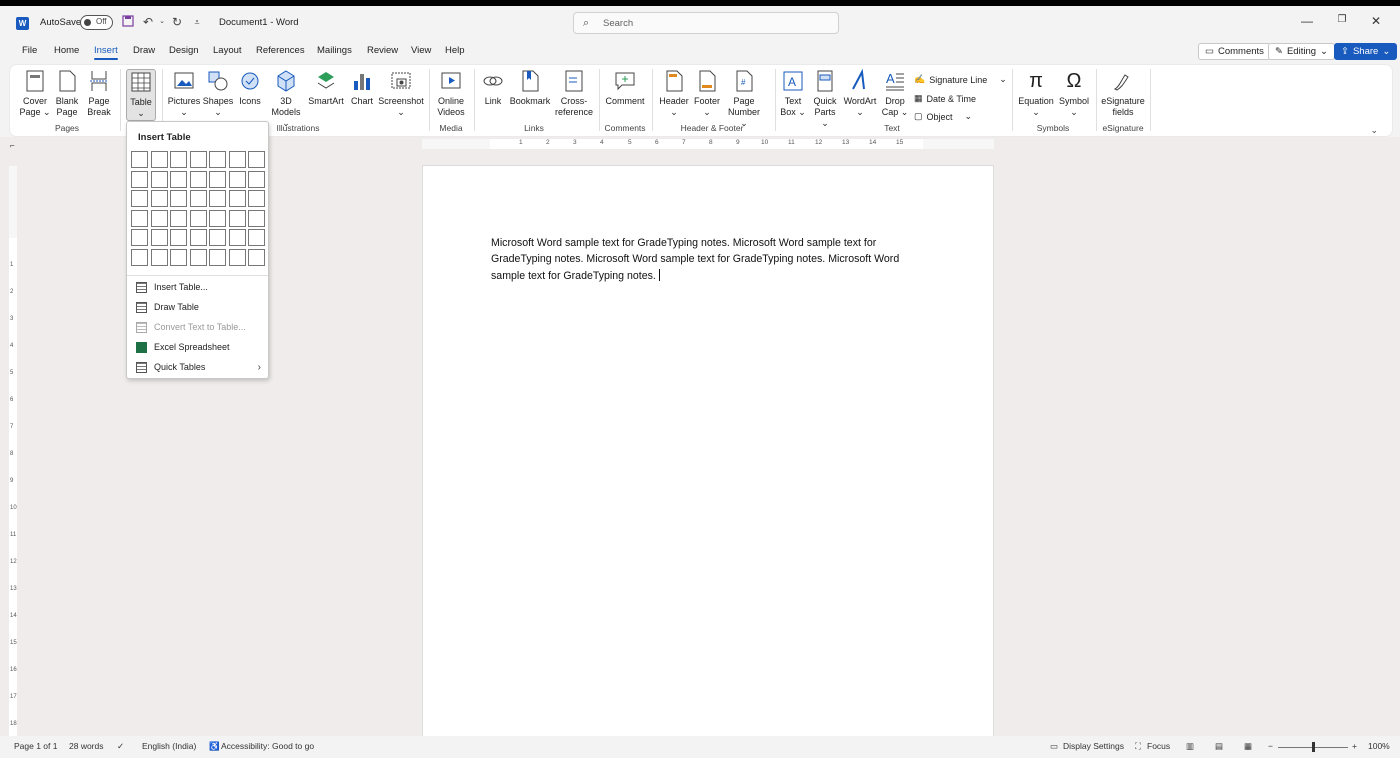 Image resolution: width=1400 pixels, height=758 pixels. I want to click on smartart-button: SmartArt, so click(326, 88).